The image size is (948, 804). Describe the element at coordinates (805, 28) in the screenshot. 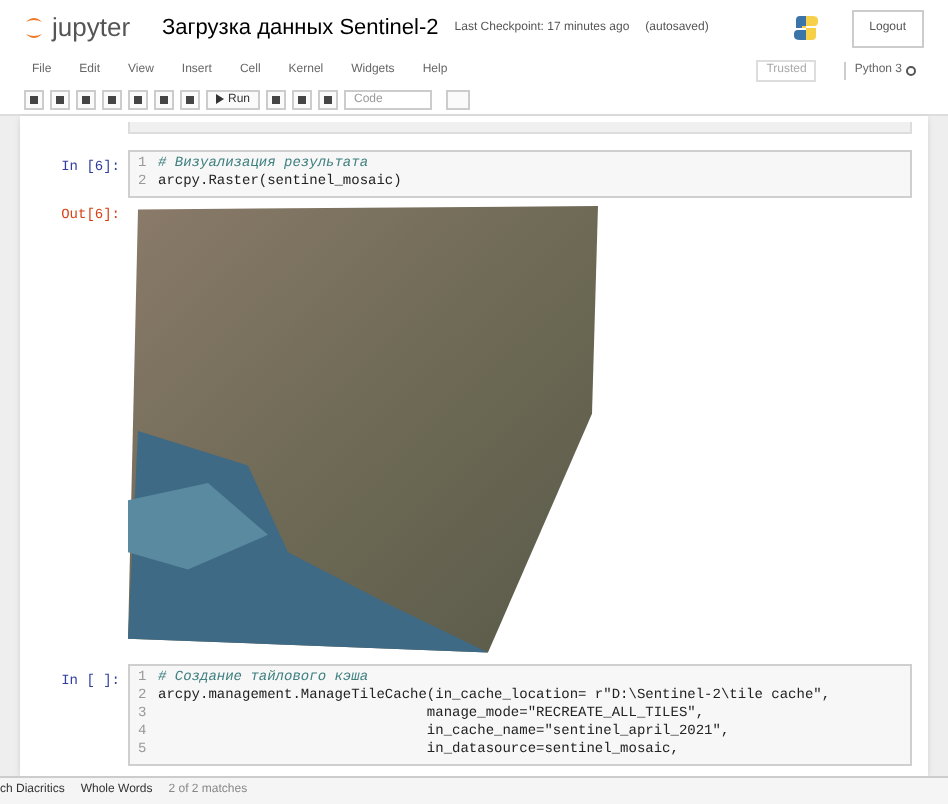

I see `python-logo-icon` at that location.